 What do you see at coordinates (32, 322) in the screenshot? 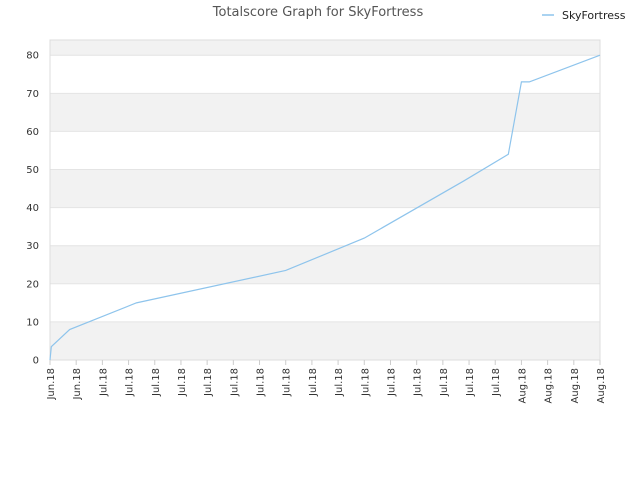
I see `y-tick-label: 10` at bounding box center [32, 322].